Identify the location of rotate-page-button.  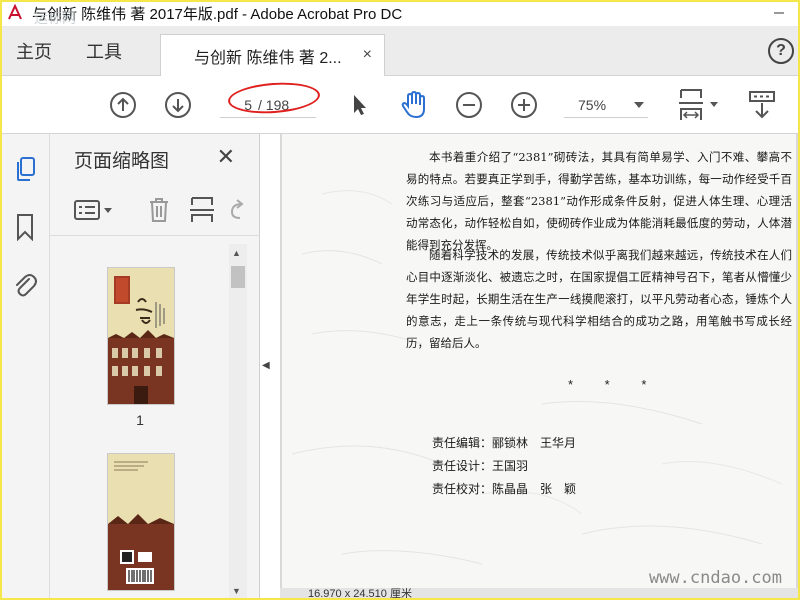
(236, 210).